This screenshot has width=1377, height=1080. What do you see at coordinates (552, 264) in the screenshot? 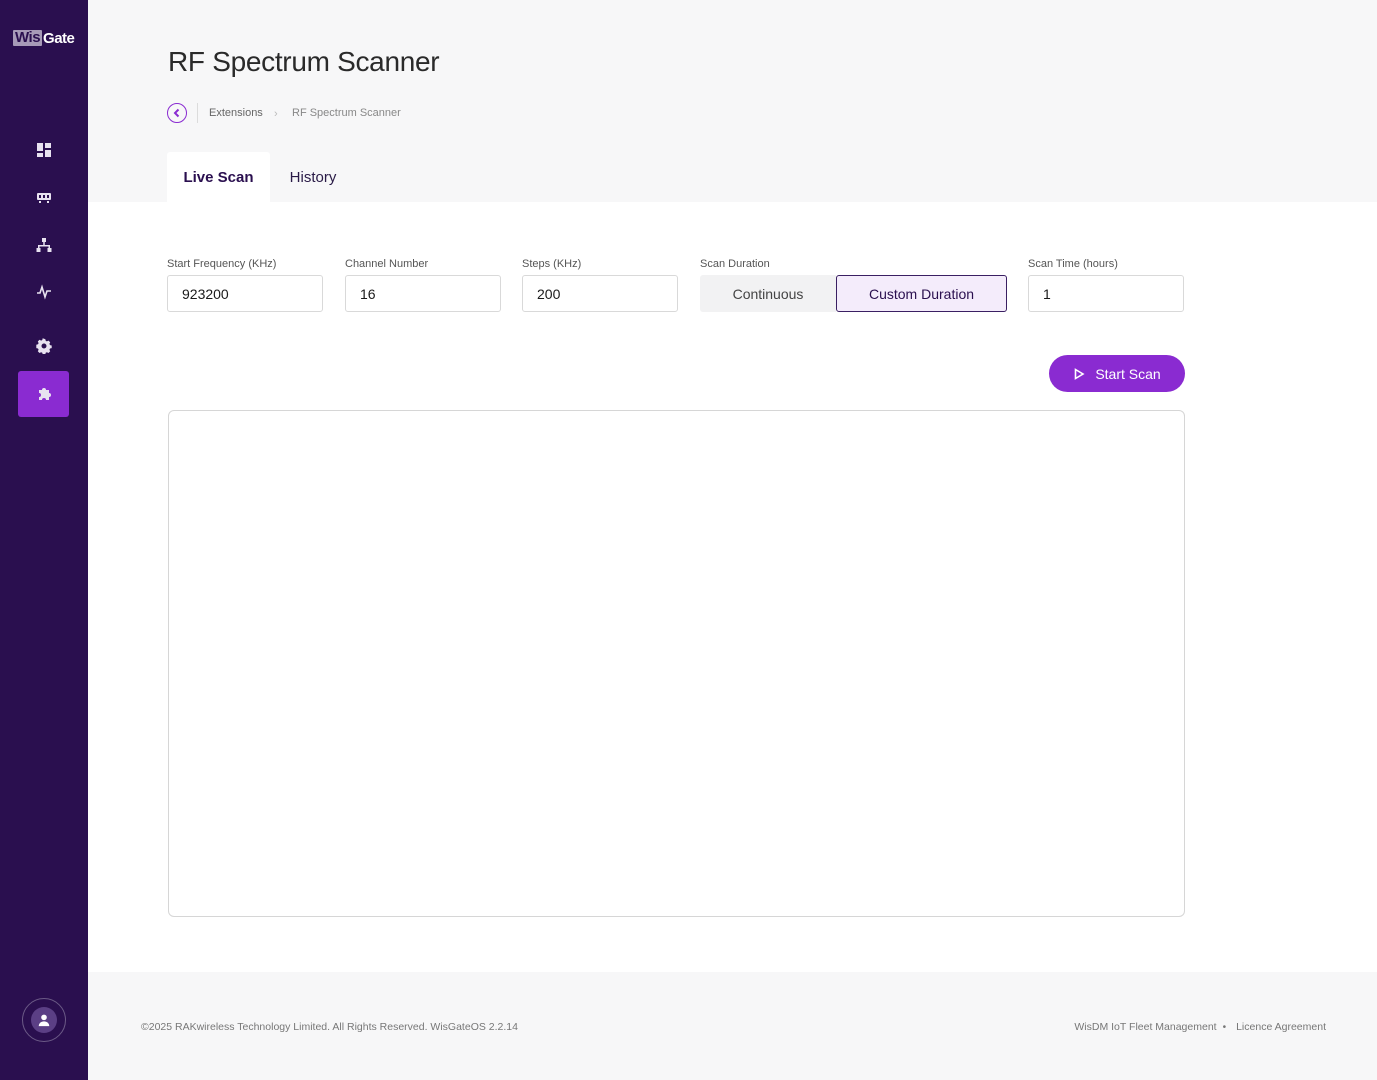
I see `steps-label: Steps (KHz)` at bounding box center [552, 264].